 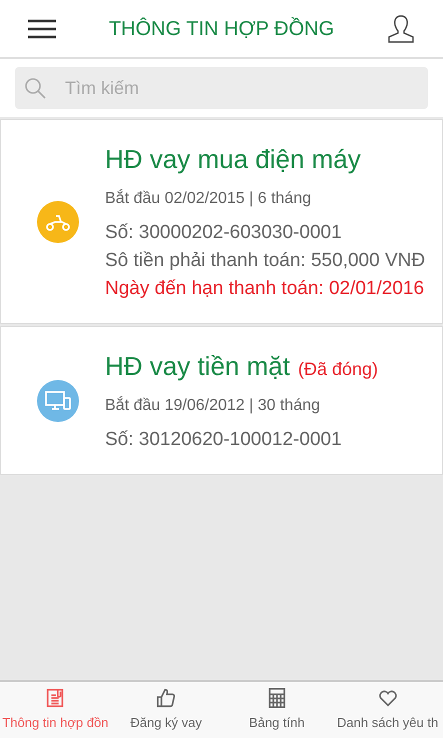 What do you see at coordinates (233, 159) in the screenshot?
I see `contract-title: HĐ vay mua điện máy` at bounding box center [233, 159].